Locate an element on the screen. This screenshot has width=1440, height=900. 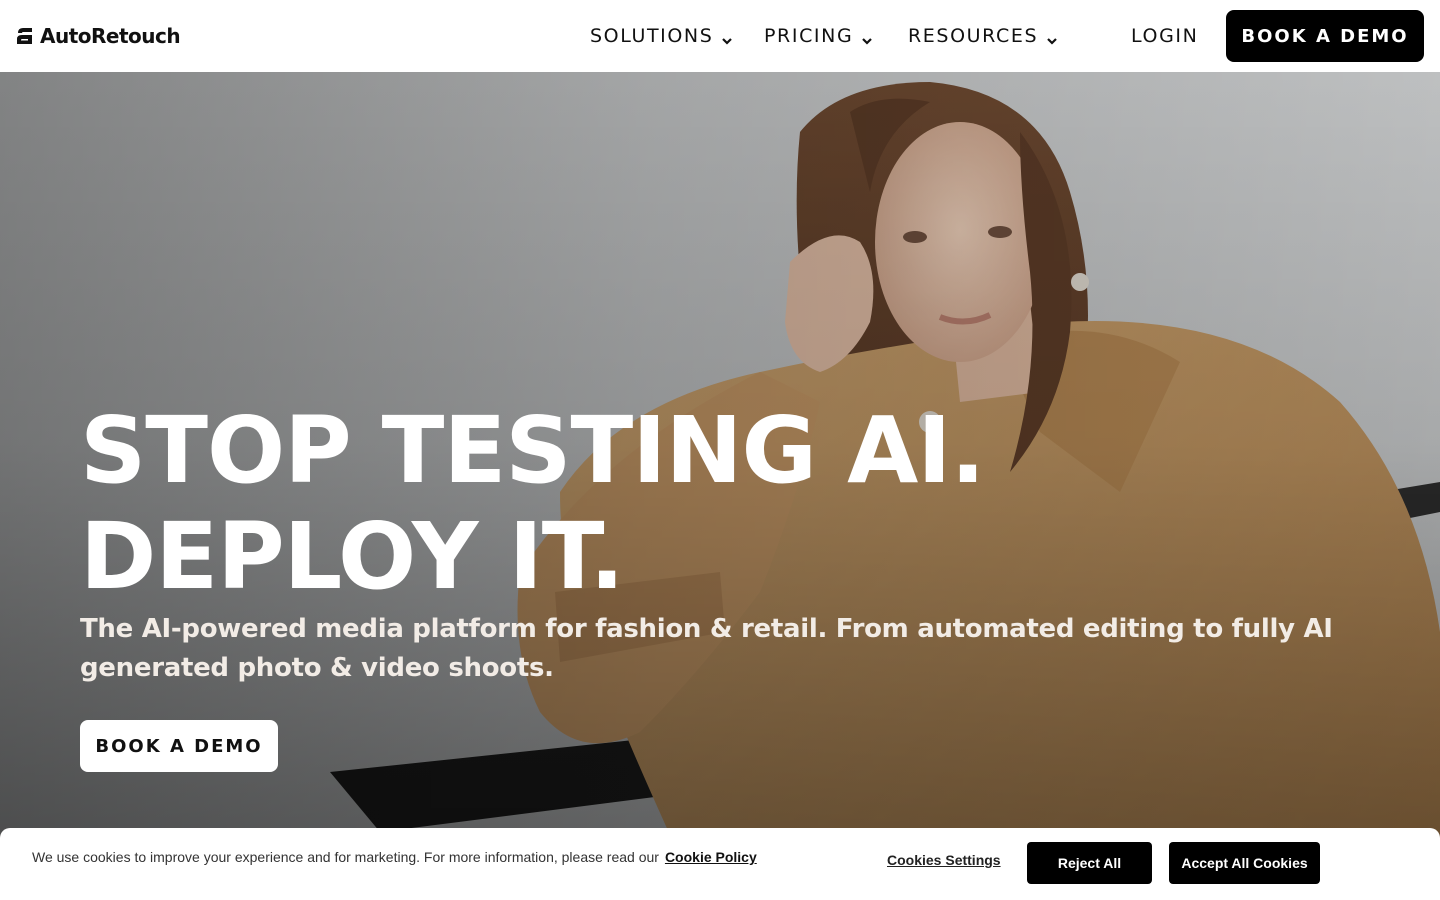
nav-solutions: SOLUTIONS is located at coordinates (661, 36).